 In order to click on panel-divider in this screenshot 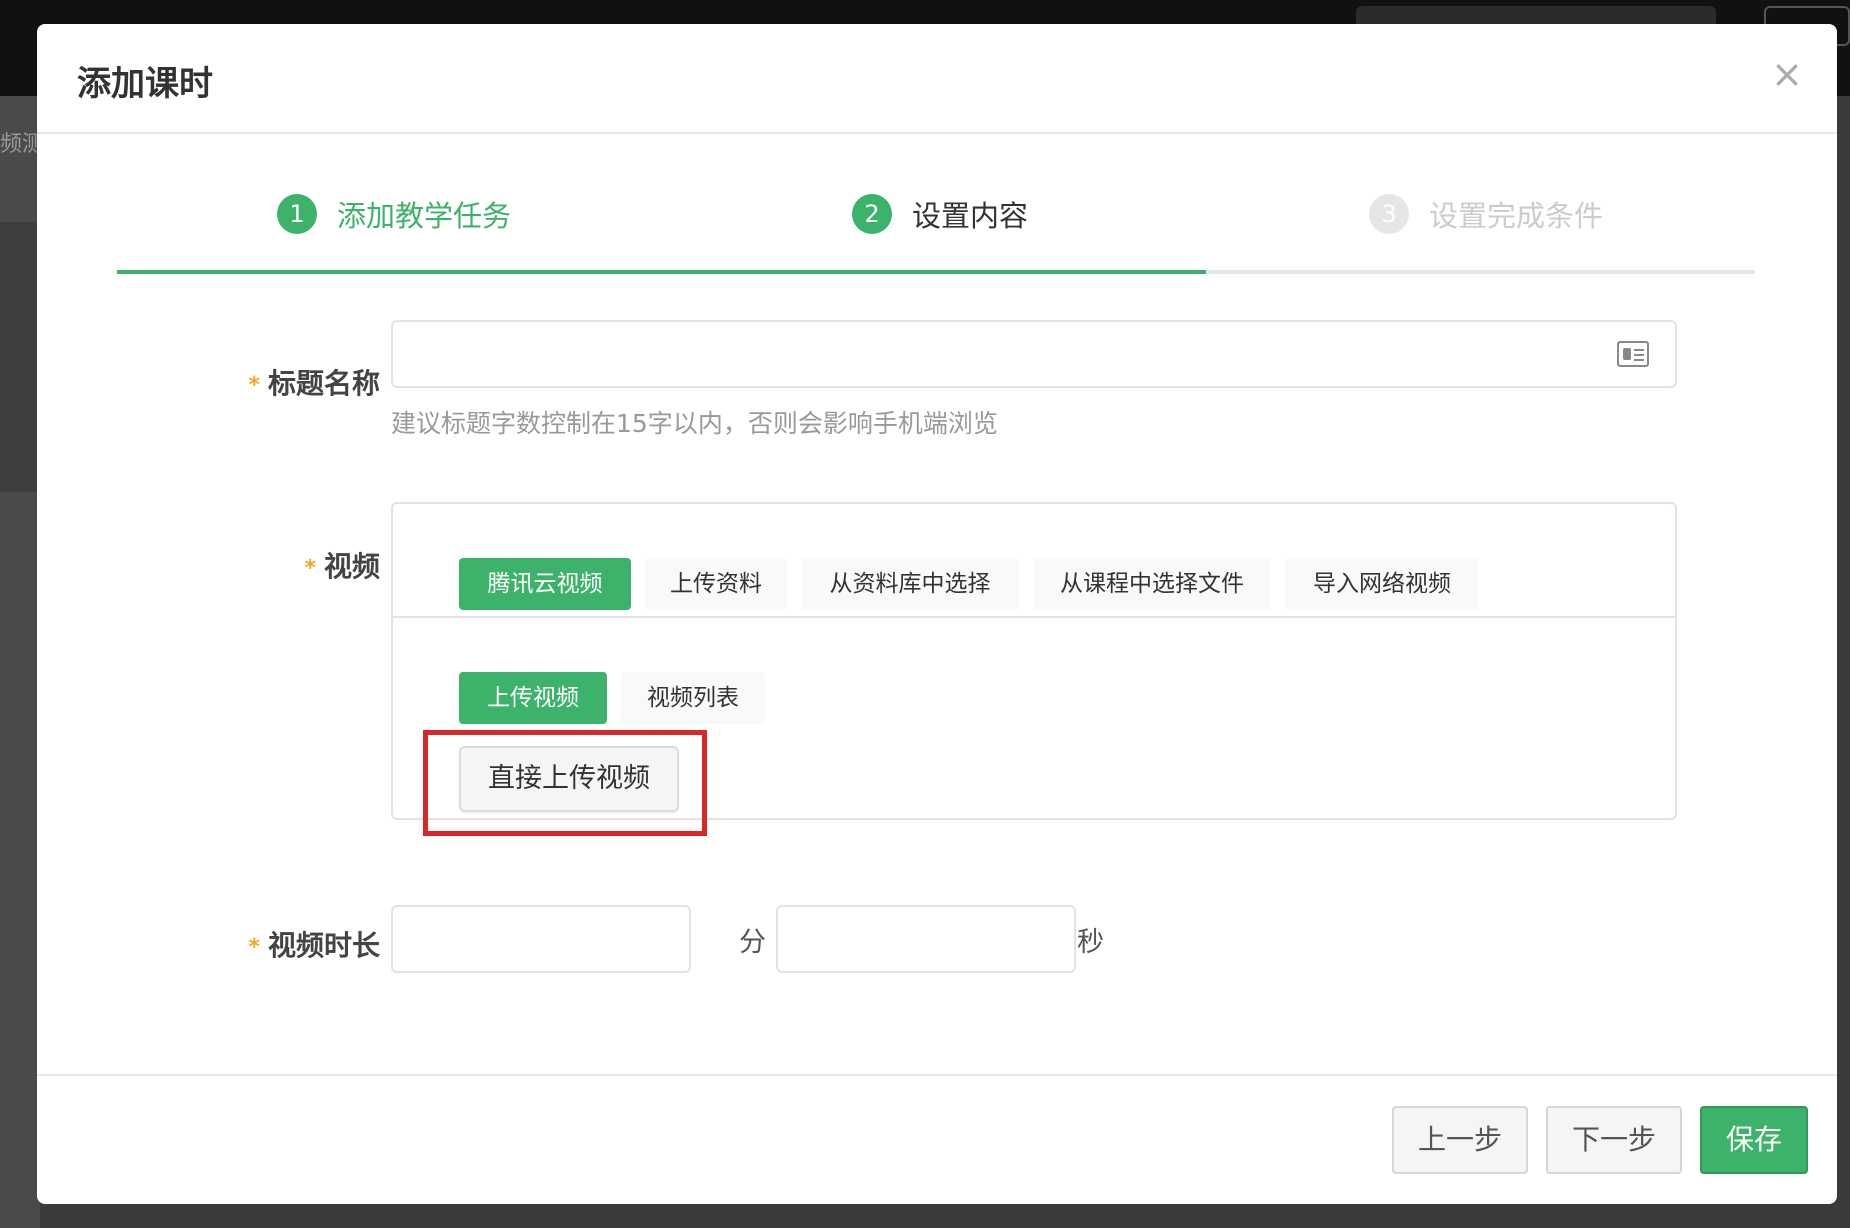, I will do `click(1034, 617)`.